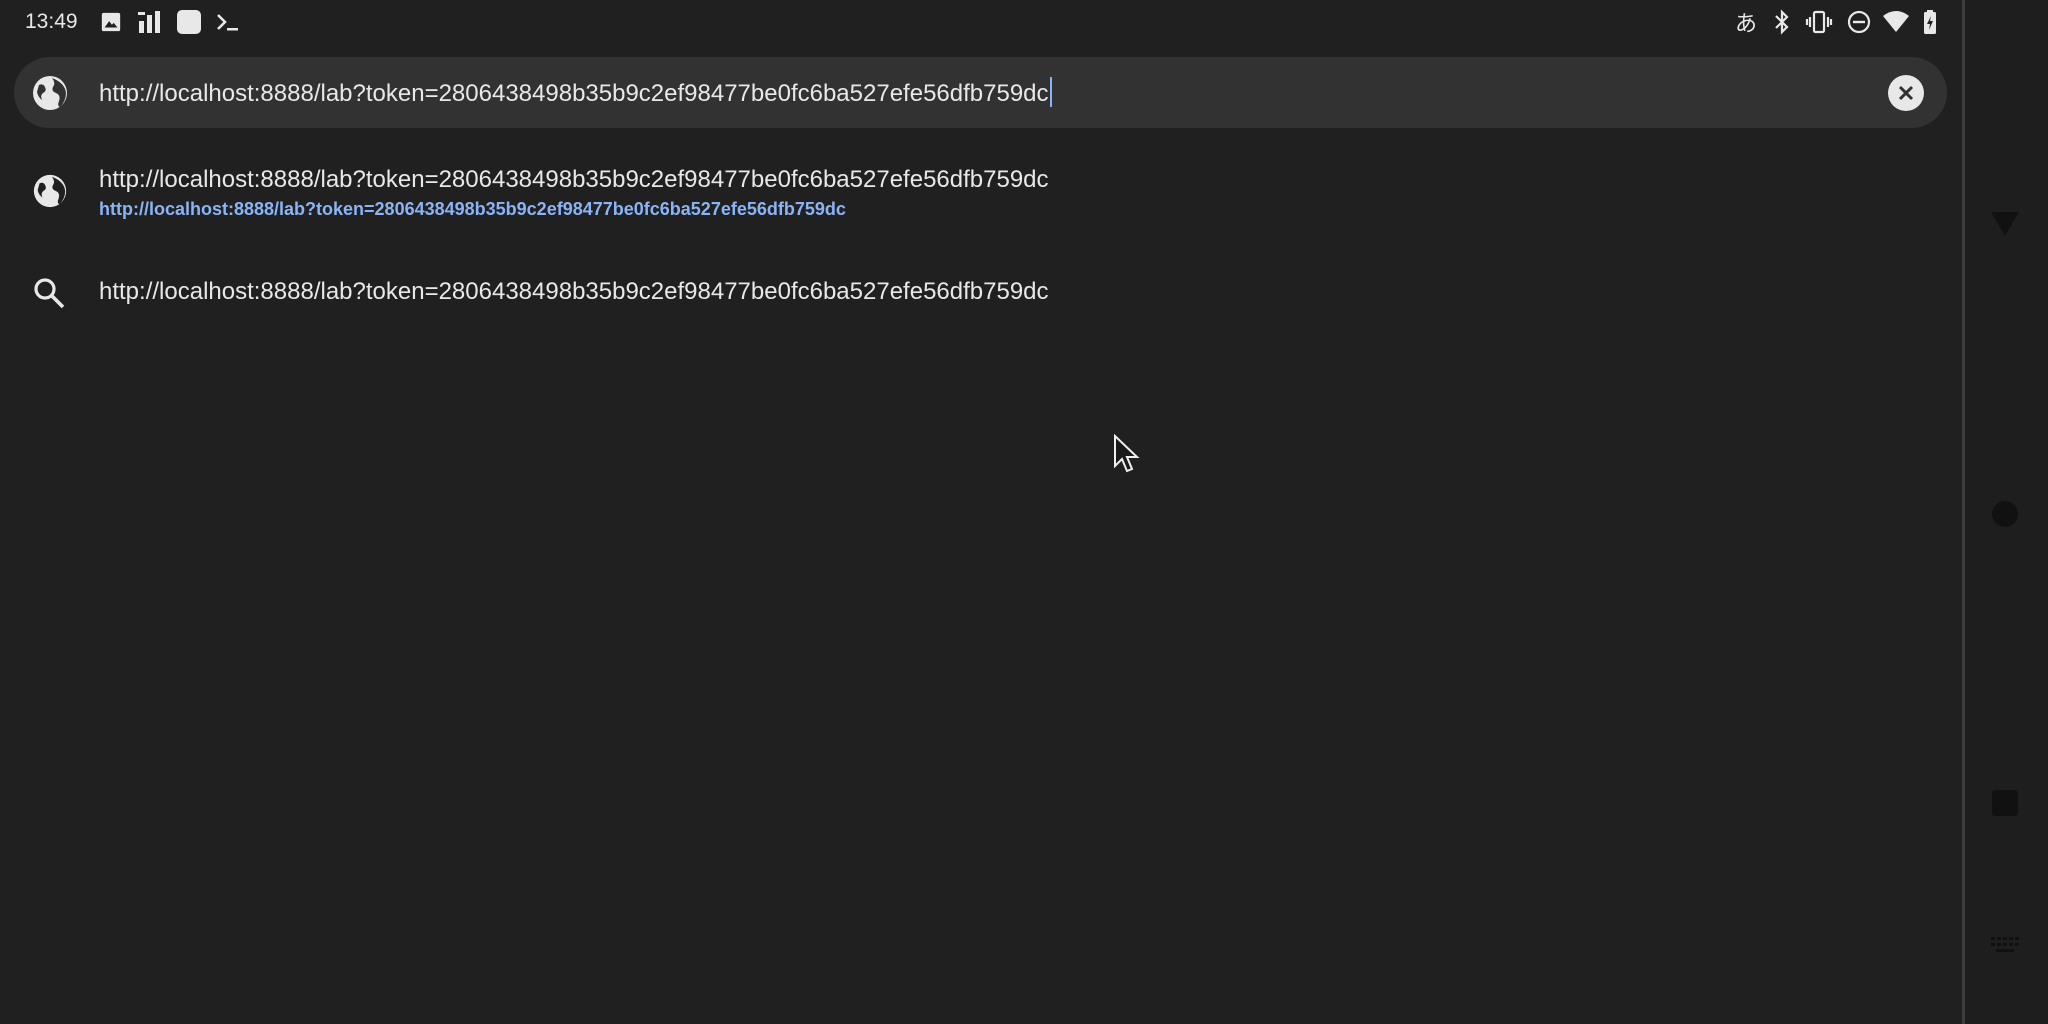 The height and width of the screenshot is (1024, 2048). I want to click on do-not-disturb-icon, so click(1859, 22).